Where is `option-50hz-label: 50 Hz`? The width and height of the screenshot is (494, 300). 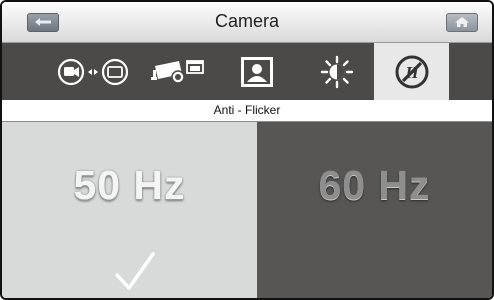
option-50hz-label: 50 Hz is located at coordinates (129, 185).